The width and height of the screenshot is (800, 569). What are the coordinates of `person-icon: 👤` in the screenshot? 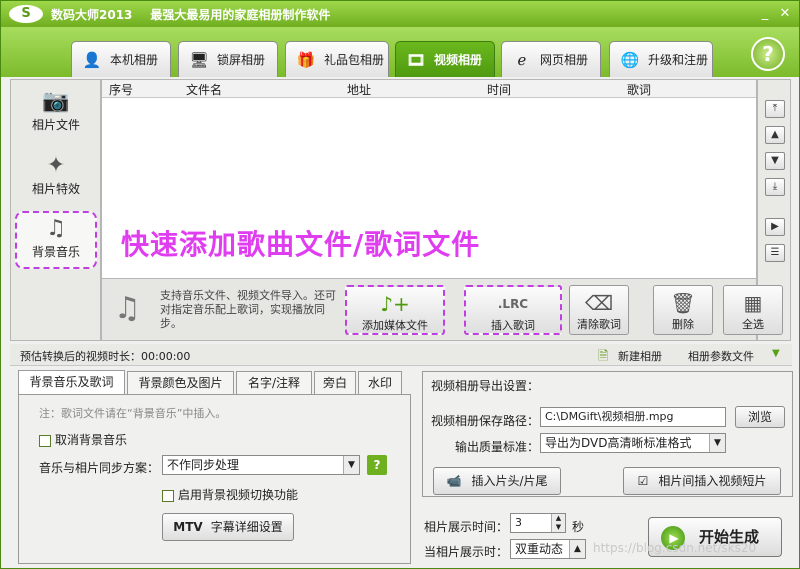 It's located at (92, 59).